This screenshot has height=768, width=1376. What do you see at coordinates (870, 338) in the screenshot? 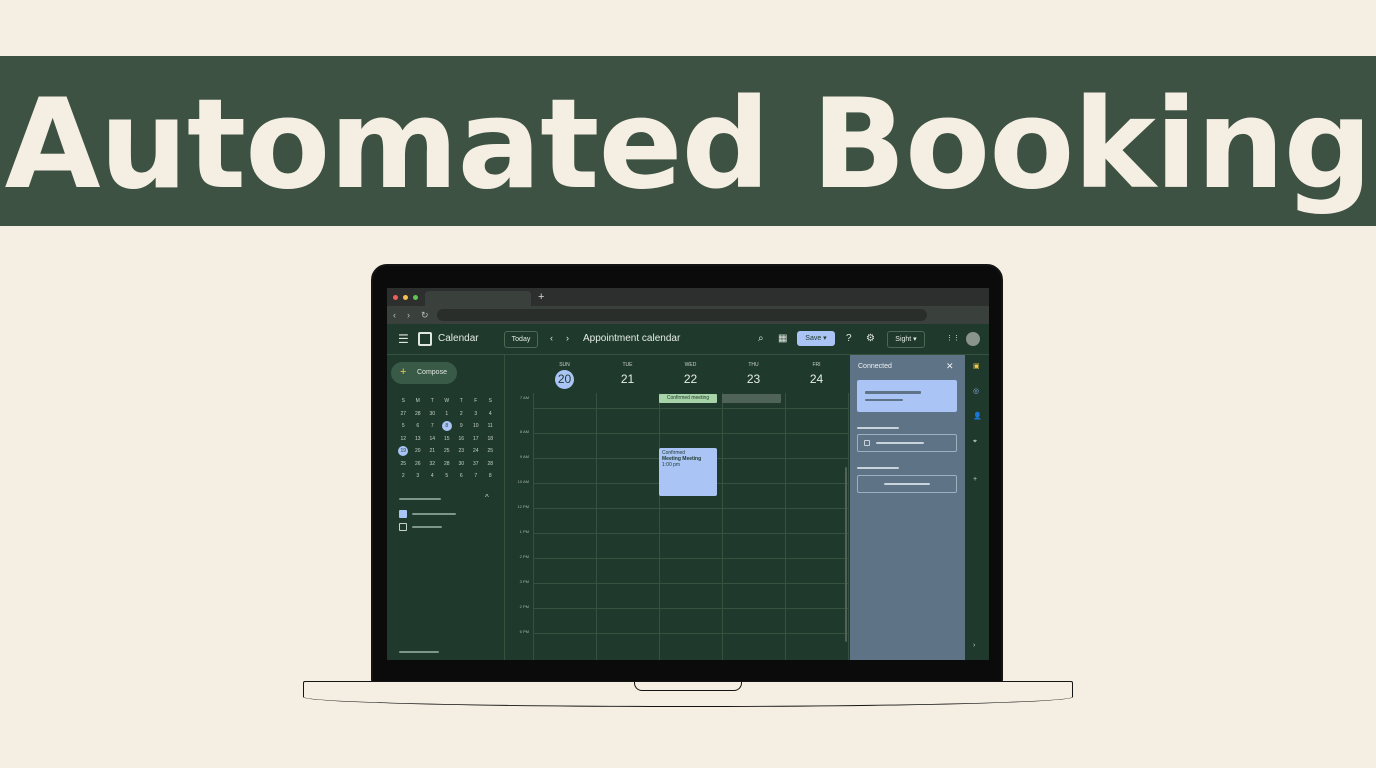
I see `settings-icon: ⚙` at bounding box center [870, 338].